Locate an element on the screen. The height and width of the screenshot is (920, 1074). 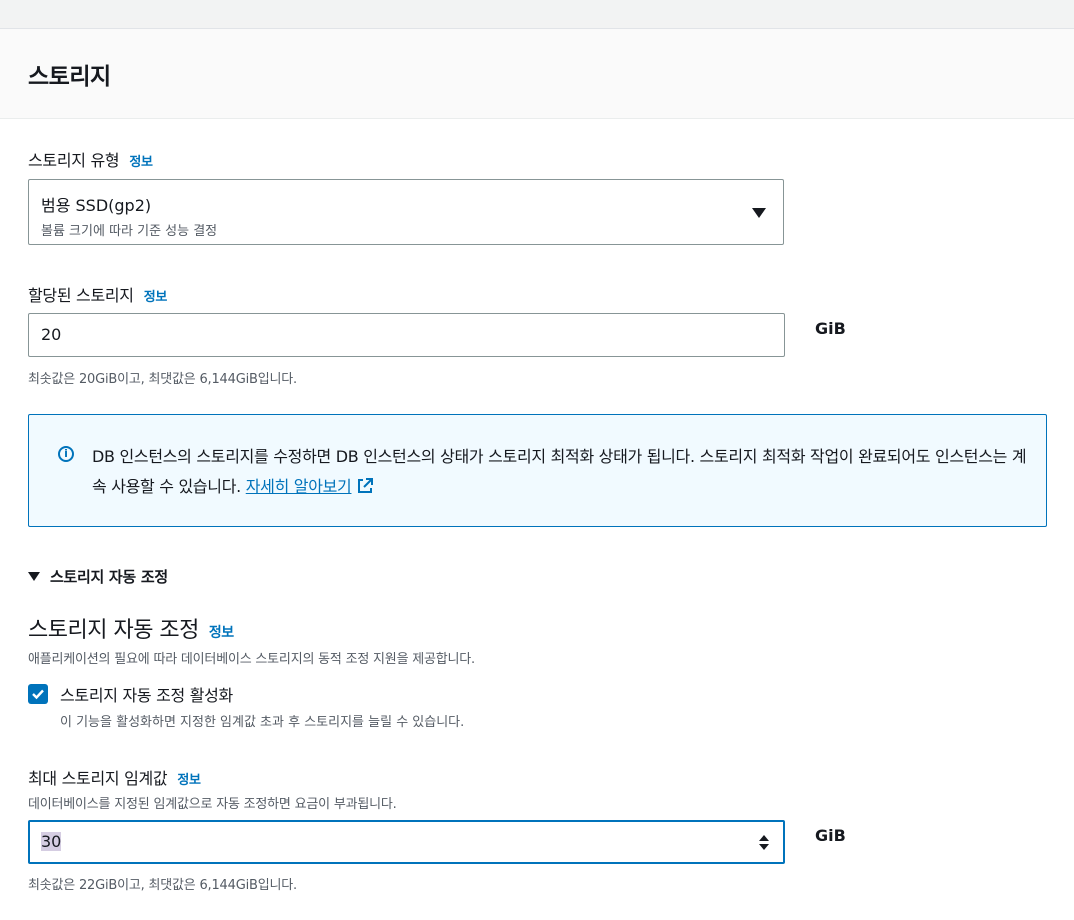
autoscaling-checkbox is located at coordinates (38, 694).